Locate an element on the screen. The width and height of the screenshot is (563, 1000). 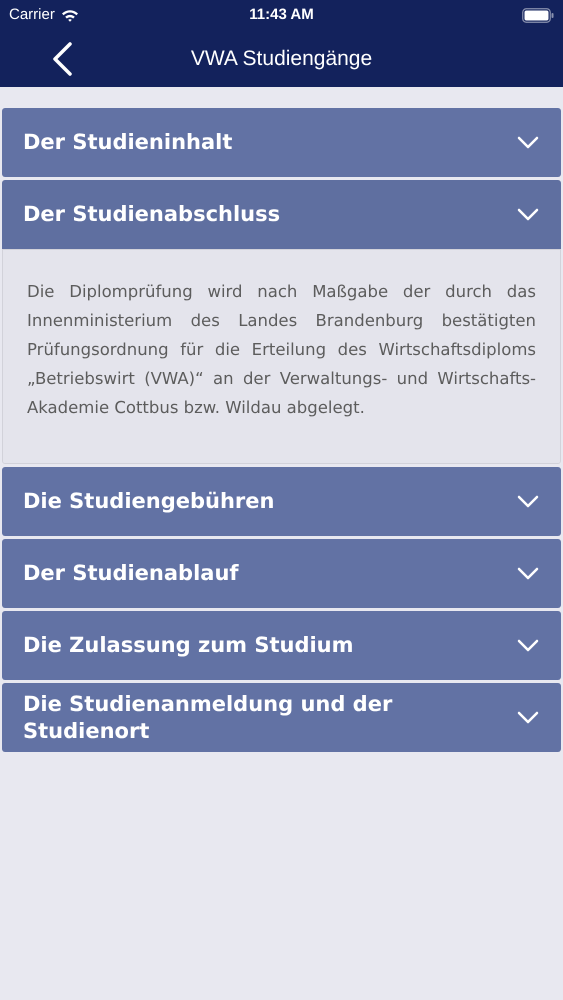
status-time: 11:43 AM is located at coordinates (281, 14).